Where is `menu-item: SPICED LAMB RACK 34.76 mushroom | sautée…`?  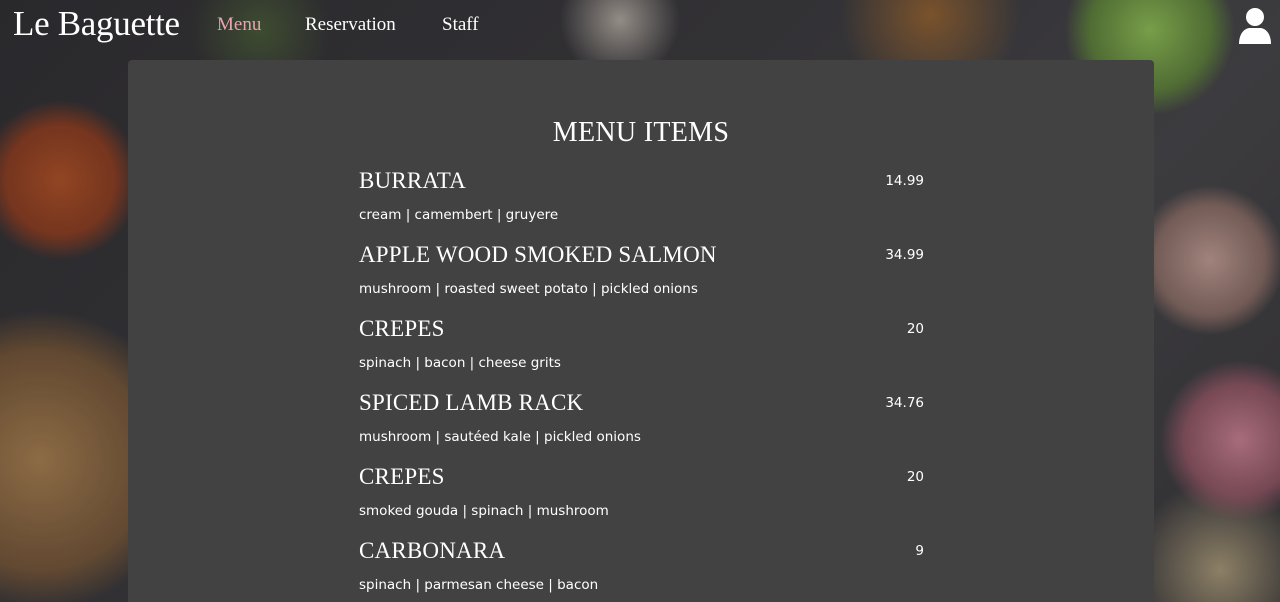
menu-item: SPICED LAMB RACK 34.76 mushroom | sautée… is located at coordinates (641, 427).